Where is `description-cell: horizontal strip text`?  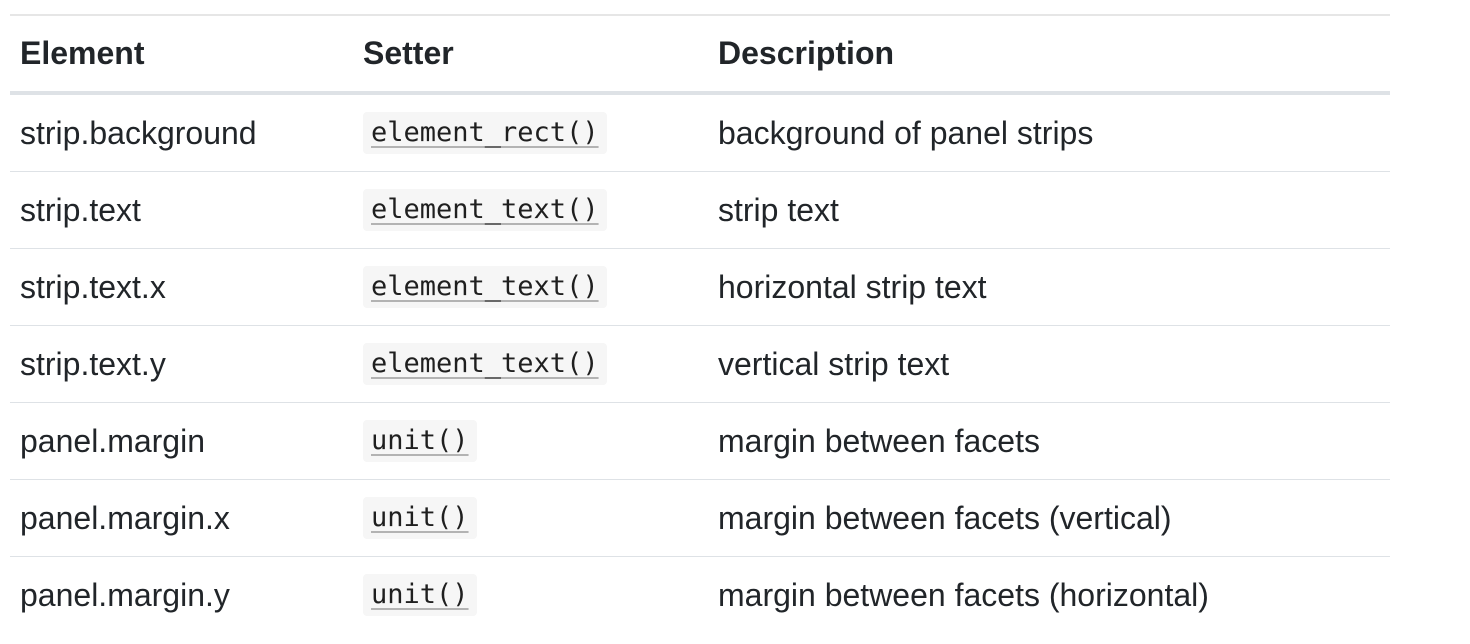
description-cell: horizontal strip text is located at coordinates (1049, 287).